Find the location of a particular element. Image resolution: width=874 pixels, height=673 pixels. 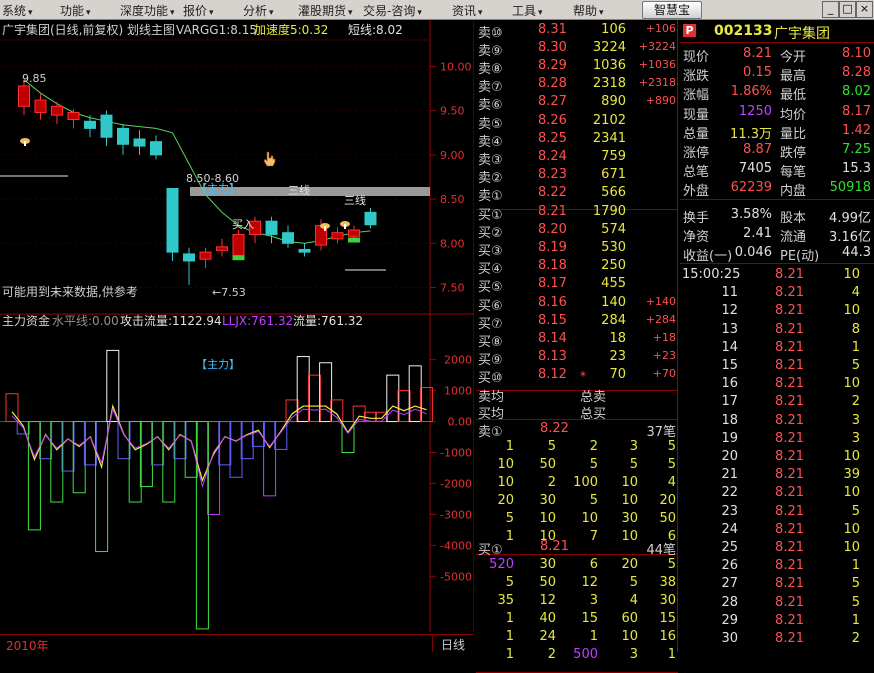

queue_sell-row: 5 10 10 30 50 is located at coordinates (590, 518).